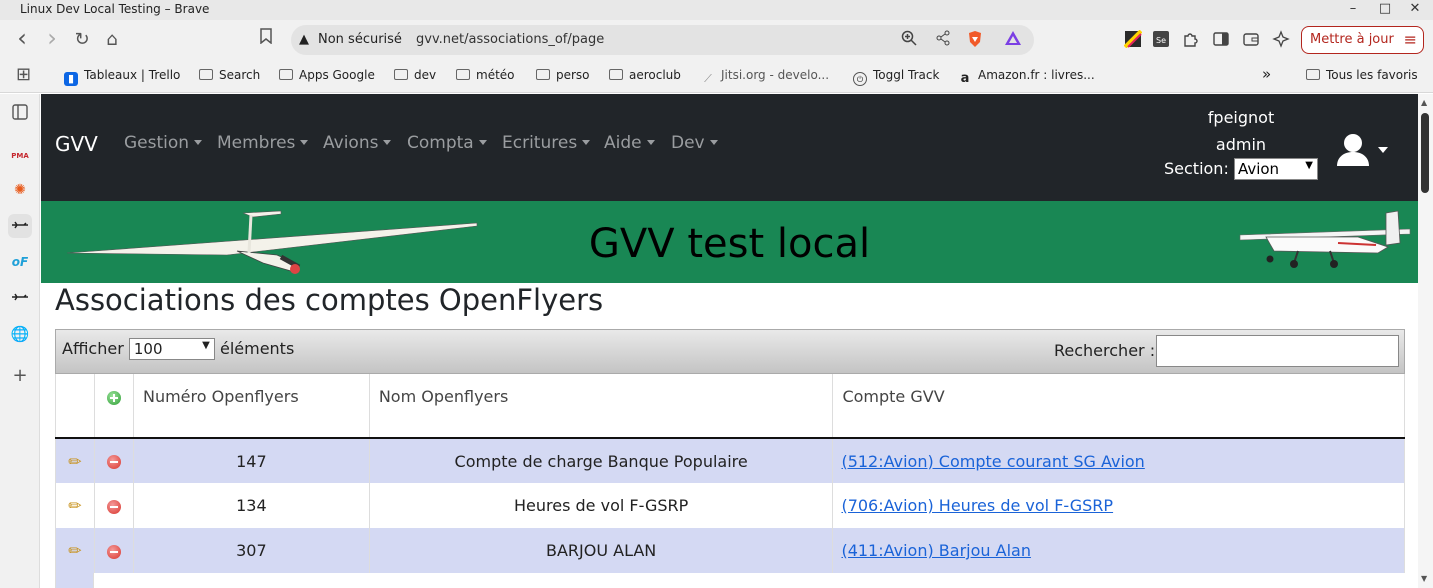 Image resolution: width=1433 pixels, height=588 pixels. Describe the element at coordinates (20, 156) in the screenshot. I see `pma-icon: PMA` at that location.